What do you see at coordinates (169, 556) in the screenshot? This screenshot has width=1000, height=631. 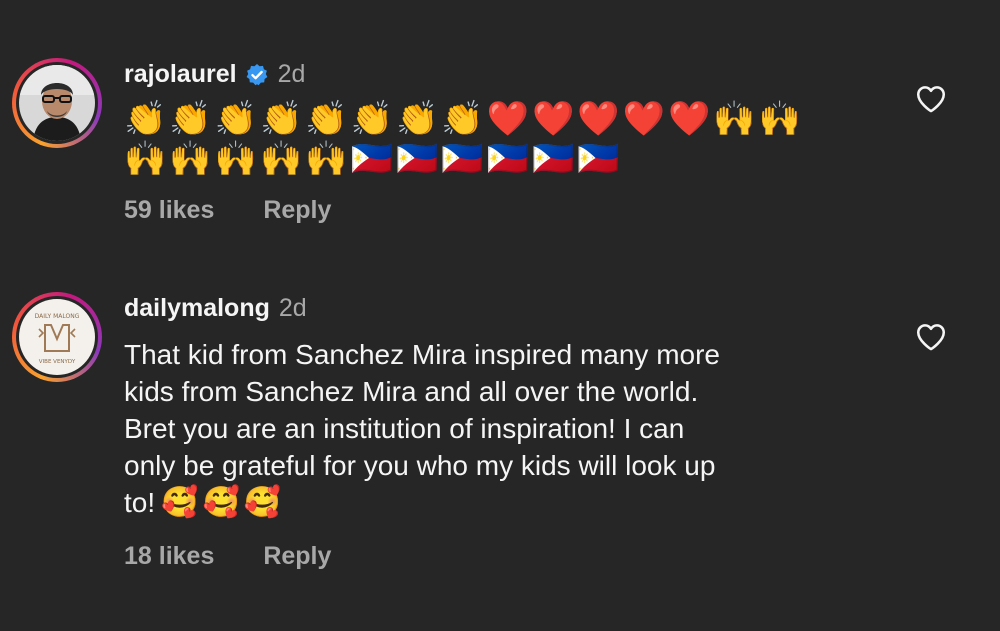 I see `likes-count: 18 likes` at bounding box center [169, 556].